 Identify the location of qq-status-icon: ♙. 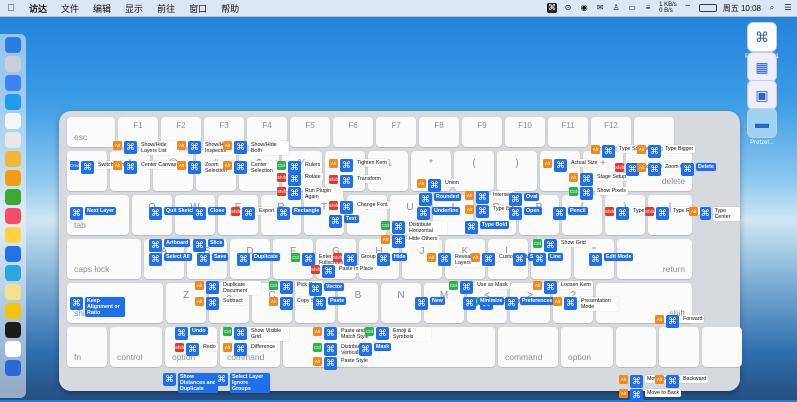
(616, 8).